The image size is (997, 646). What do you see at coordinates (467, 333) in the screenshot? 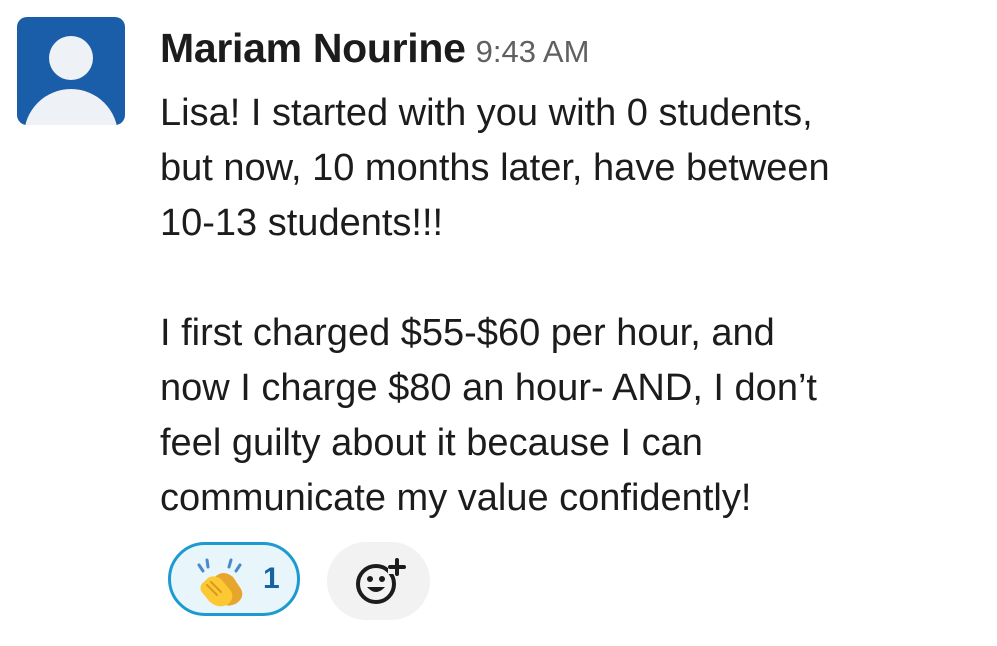
I see `message-line: I first charged $55-$60 per hour, and` at bounding box center [467, 333].